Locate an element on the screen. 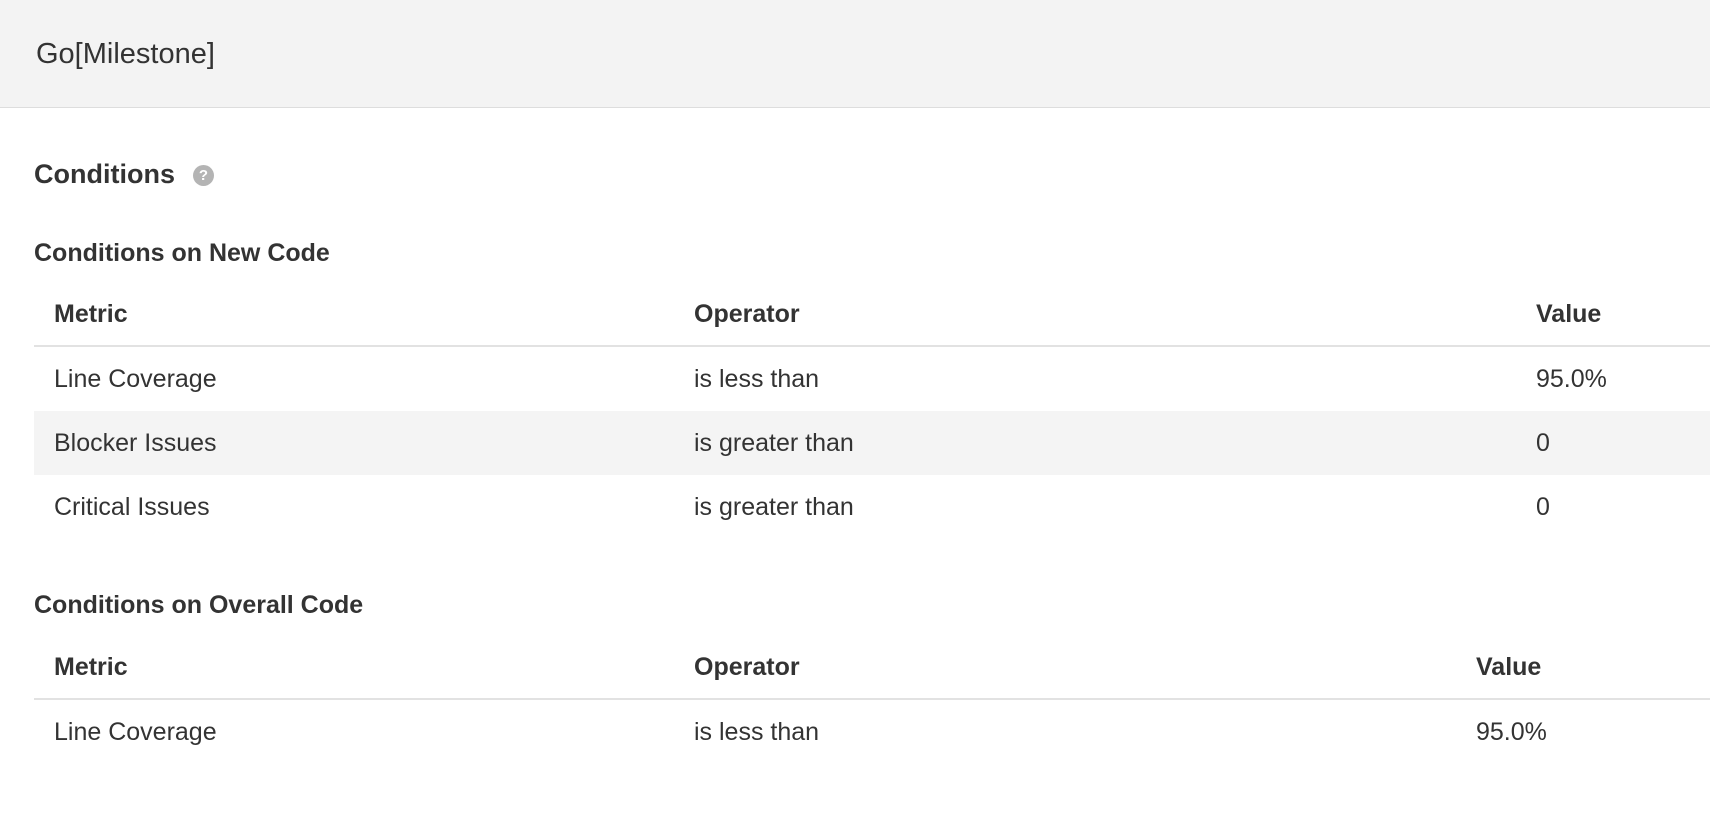 This screenshot has width=1710, height=832. question-mark-circle-icon: ? is located at coordinates (203, 175).